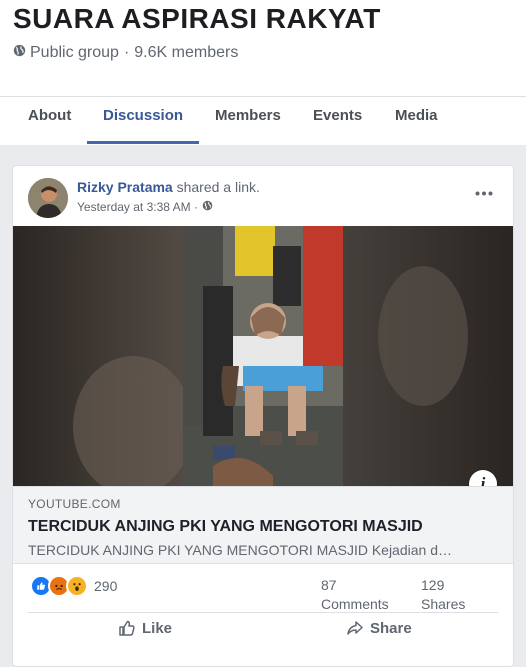 This screenshot has height=667, width=526. I want to click on share-button: Share, so click(379, 628).